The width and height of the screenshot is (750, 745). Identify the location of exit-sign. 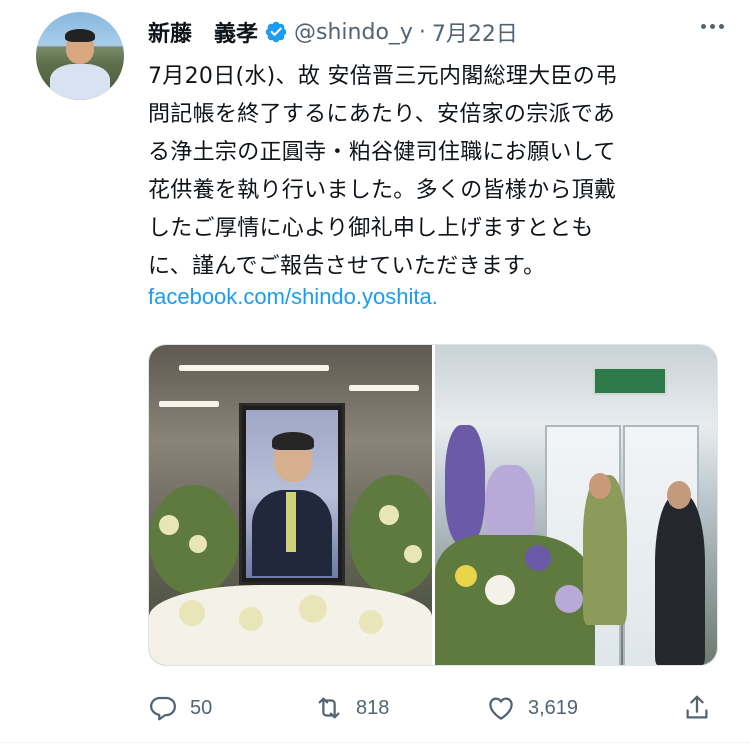
(630, 381).